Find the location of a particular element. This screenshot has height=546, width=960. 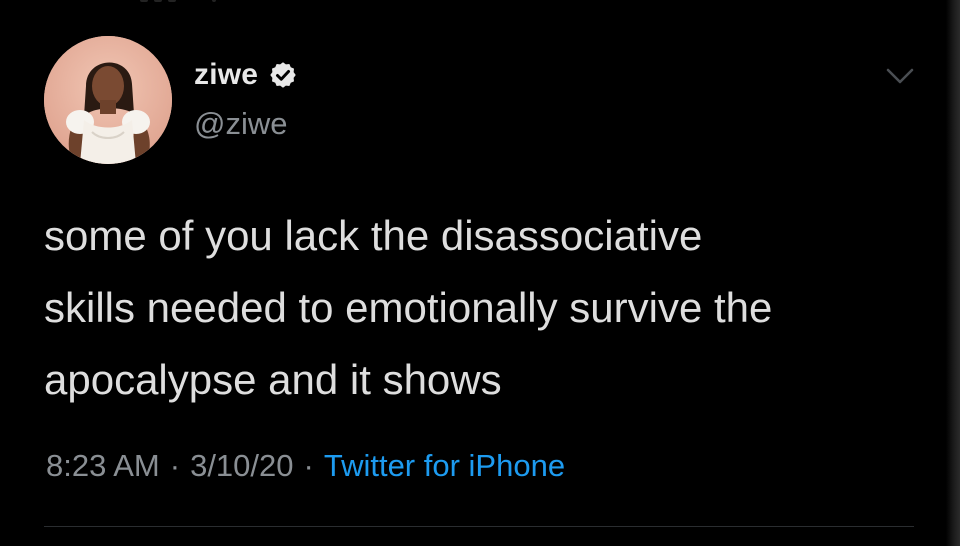

tweet-meta: 8:23 AM · 3/10/20 · Twitter for iPhone is located at coordinates (305, 465).